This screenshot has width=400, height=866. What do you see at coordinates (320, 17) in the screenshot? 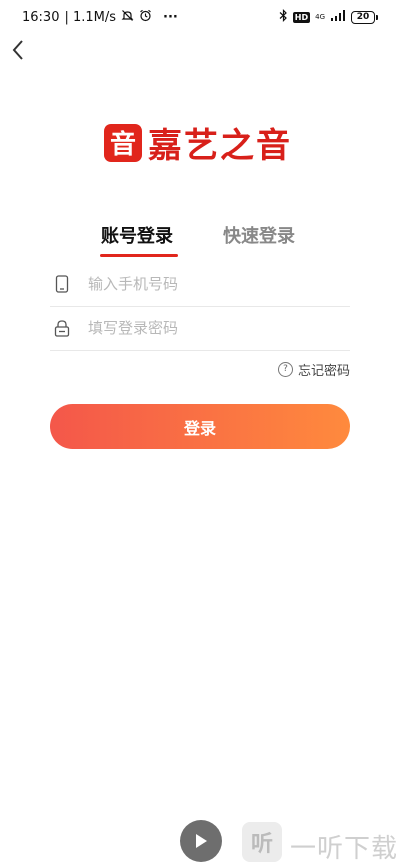
I see `network-type: 4G` at bounding box center [320, 17].